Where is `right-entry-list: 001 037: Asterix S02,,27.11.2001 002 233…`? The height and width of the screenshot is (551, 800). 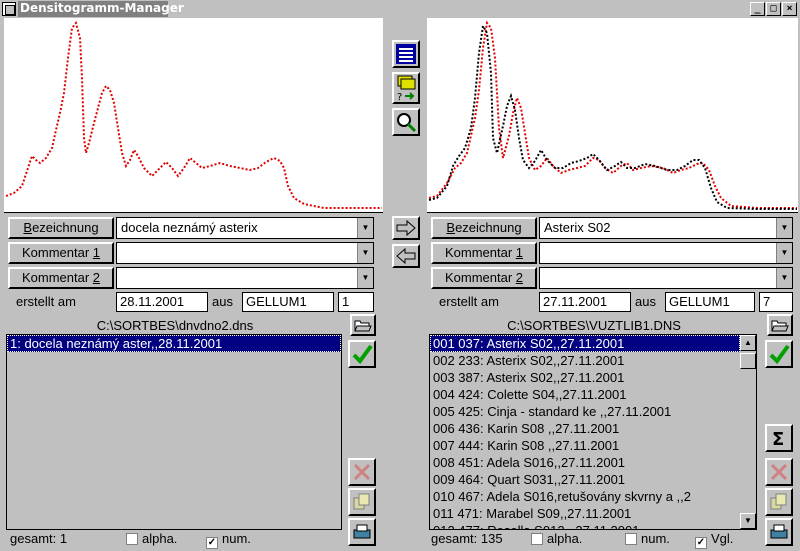
right-entry-list: 001 037: Asterix S02,,27.11.2001 002 233… is located at coordinates (593, 432).